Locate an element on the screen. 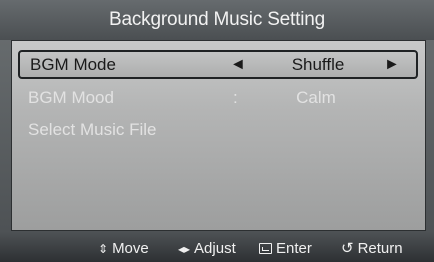 The width and height of the screenshot is (434, 262). left-right-arrows-icon: ◂▸ is located at coordinates (184, 248).